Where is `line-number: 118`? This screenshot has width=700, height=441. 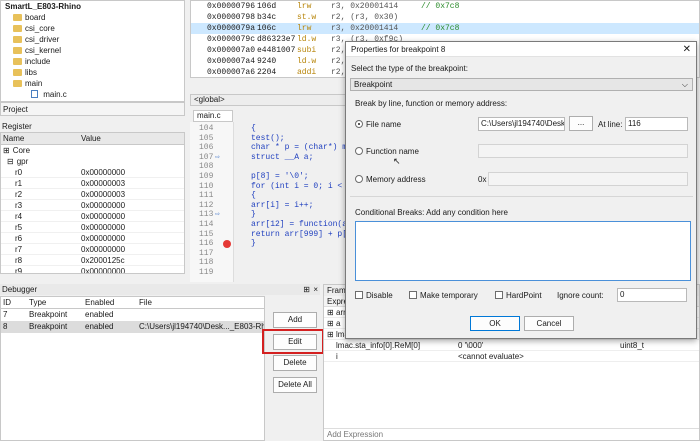 line-number: 118 is located at coordinates (206, 263).